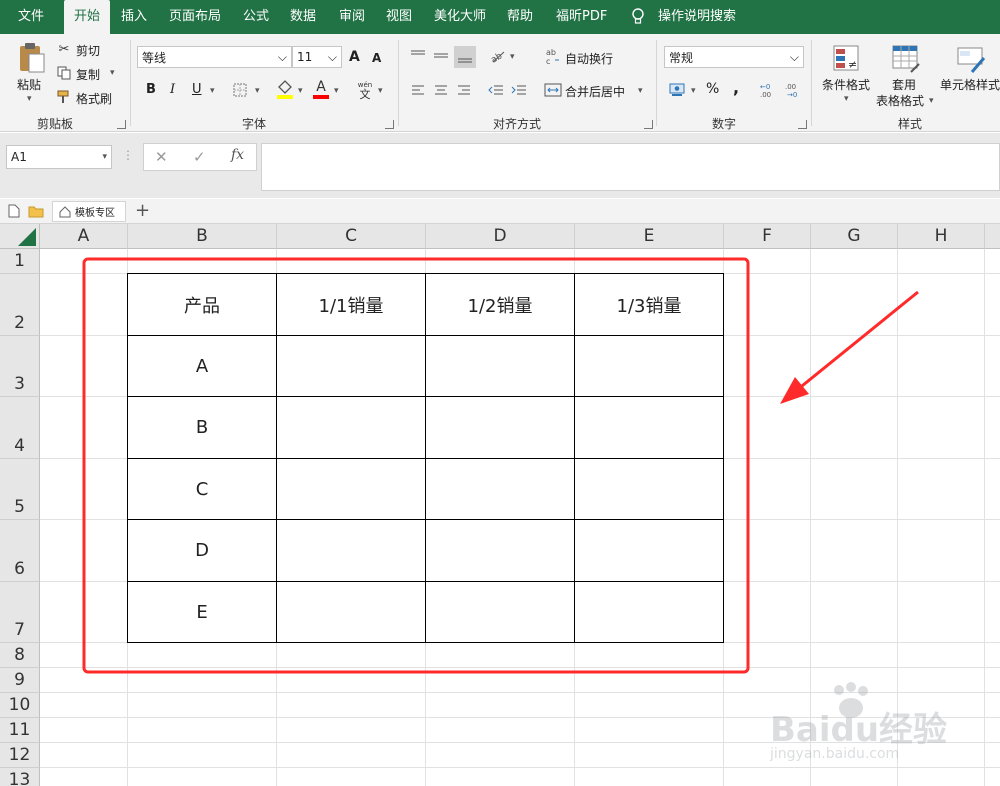 The width and height of the screenshot is (1000, 786). Describe the element at coordinates (693, 91) in the screenshot. I see `accounting-dropdown-icon: ▾` at that location.